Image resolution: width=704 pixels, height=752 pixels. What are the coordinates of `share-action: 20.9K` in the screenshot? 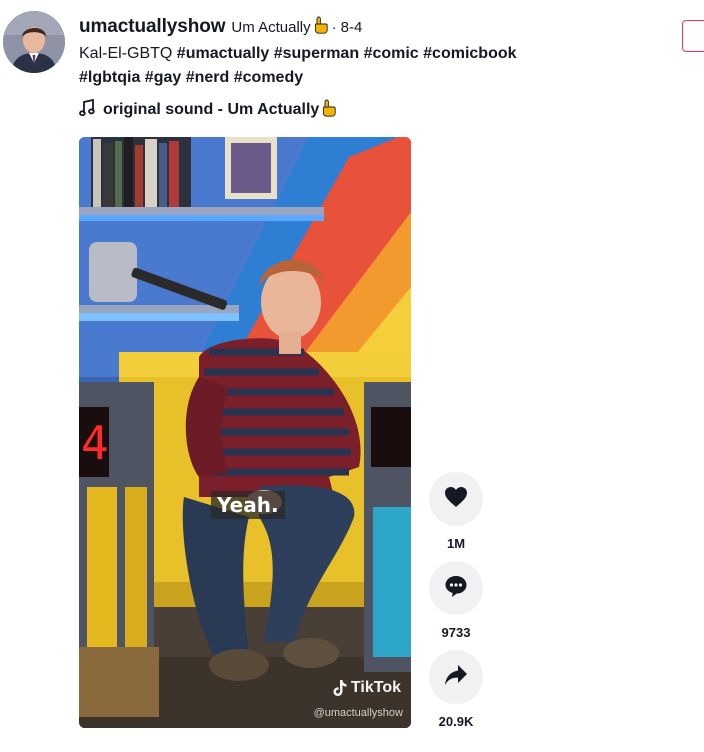 It's located at (456, 689).